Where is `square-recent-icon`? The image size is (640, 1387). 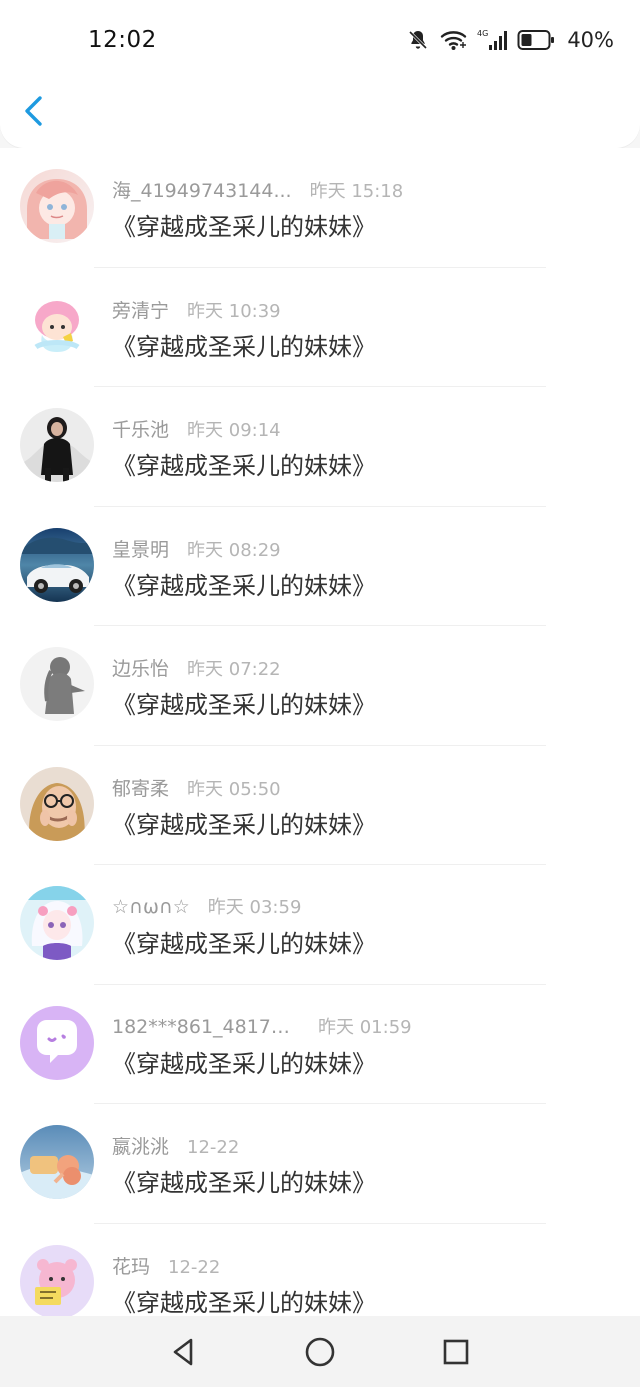
square-recent-icon is located at coordinates (456, 1352).